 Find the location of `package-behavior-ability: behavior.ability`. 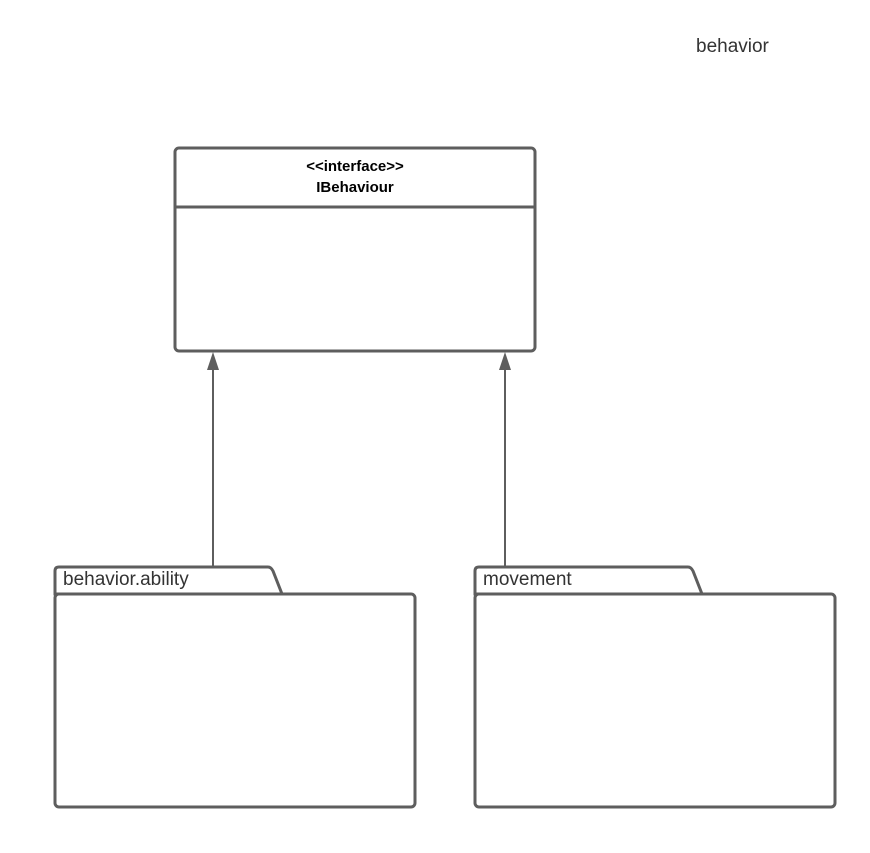

package-behavior-ability: behavior.ability is located at coordinates (235, 687).